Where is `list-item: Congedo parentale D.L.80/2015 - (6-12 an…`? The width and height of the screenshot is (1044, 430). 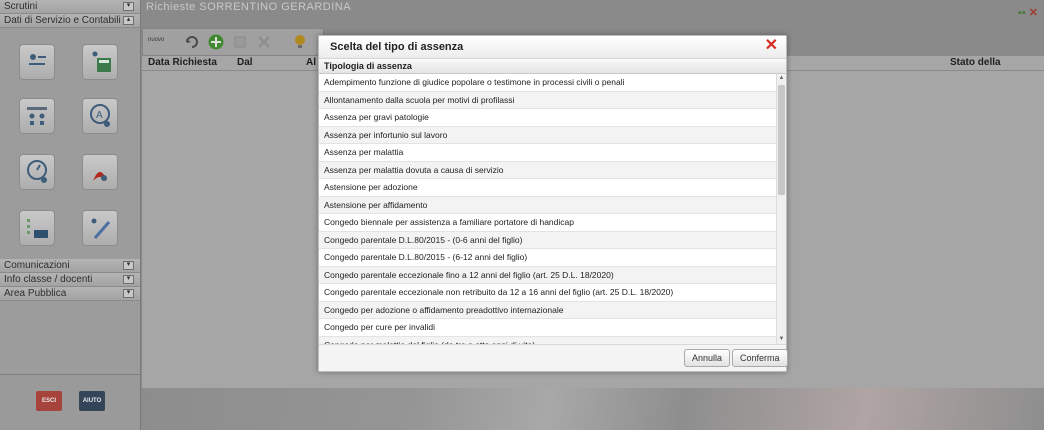 list-item: Congedo parentale D.L.80/2015 - (6-12 an… is located at coordinates (548, 258).